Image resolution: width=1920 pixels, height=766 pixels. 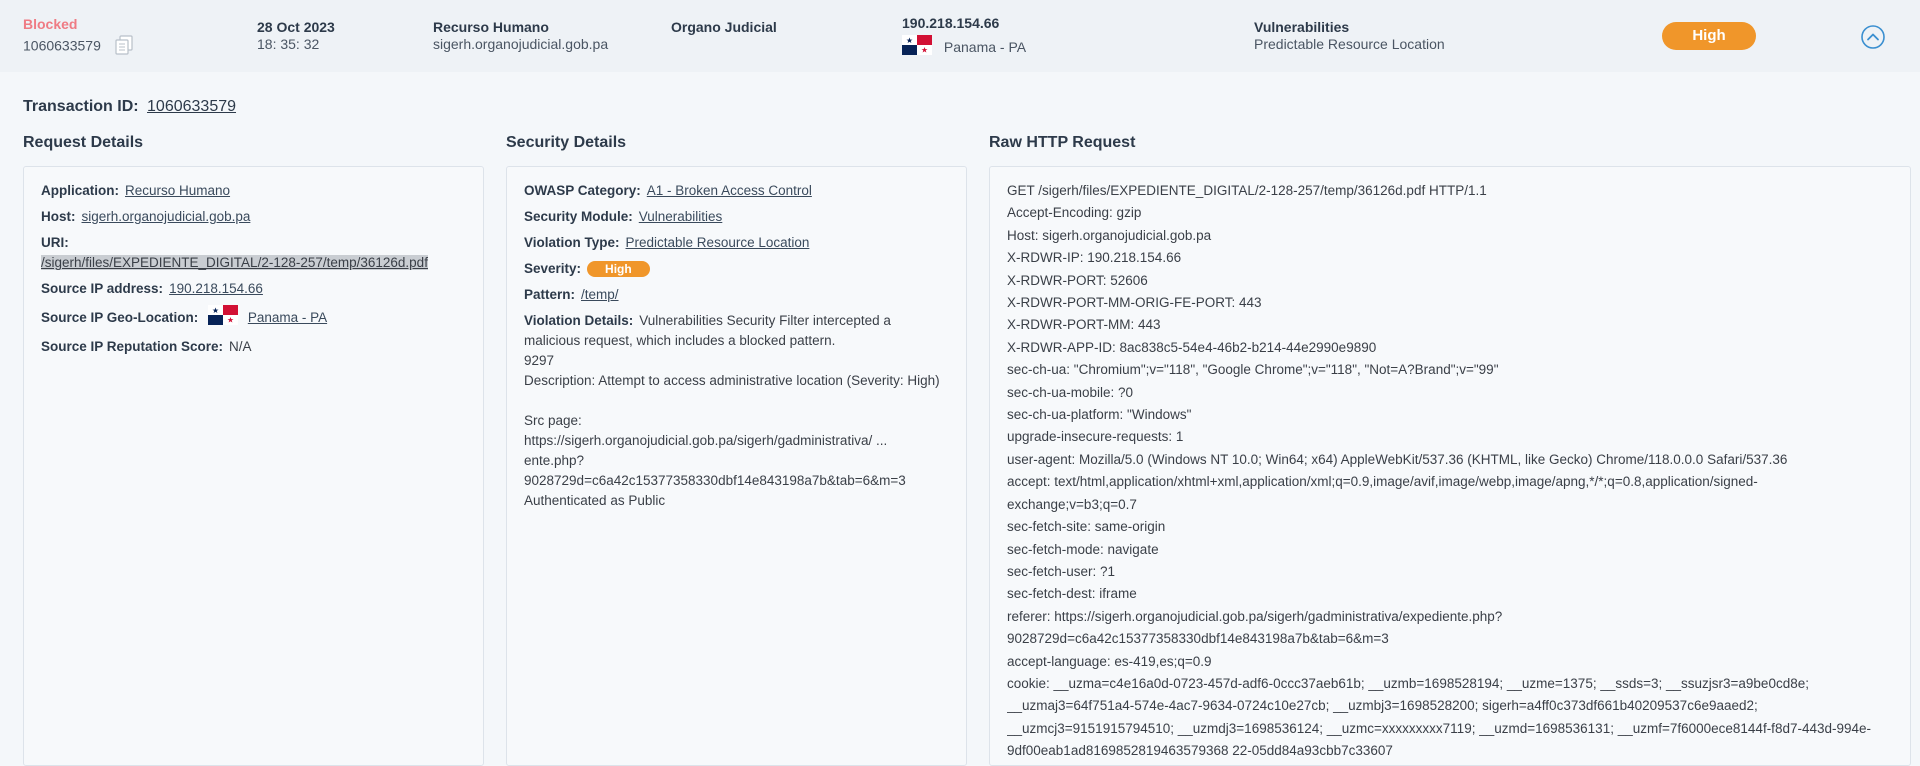 I want to click on summary-transaction-id: 1060633579, so click(x=62, y=45).